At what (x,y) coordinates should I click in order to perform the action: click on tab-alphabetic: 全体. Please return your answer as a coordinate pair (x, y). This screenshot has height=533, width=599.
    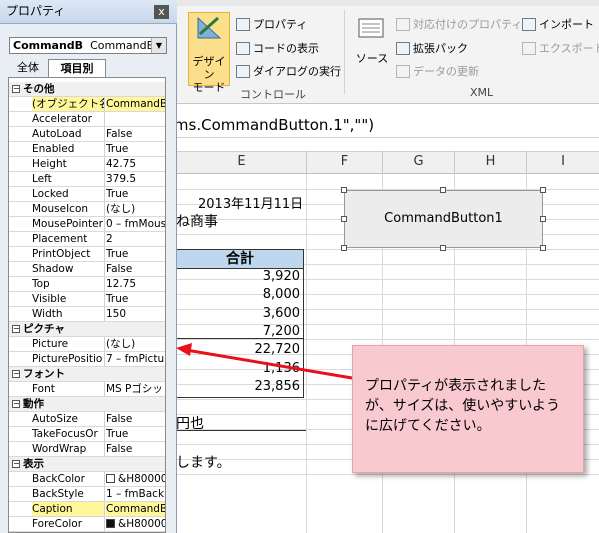
    Looking at the image, I should click on (28, 68).